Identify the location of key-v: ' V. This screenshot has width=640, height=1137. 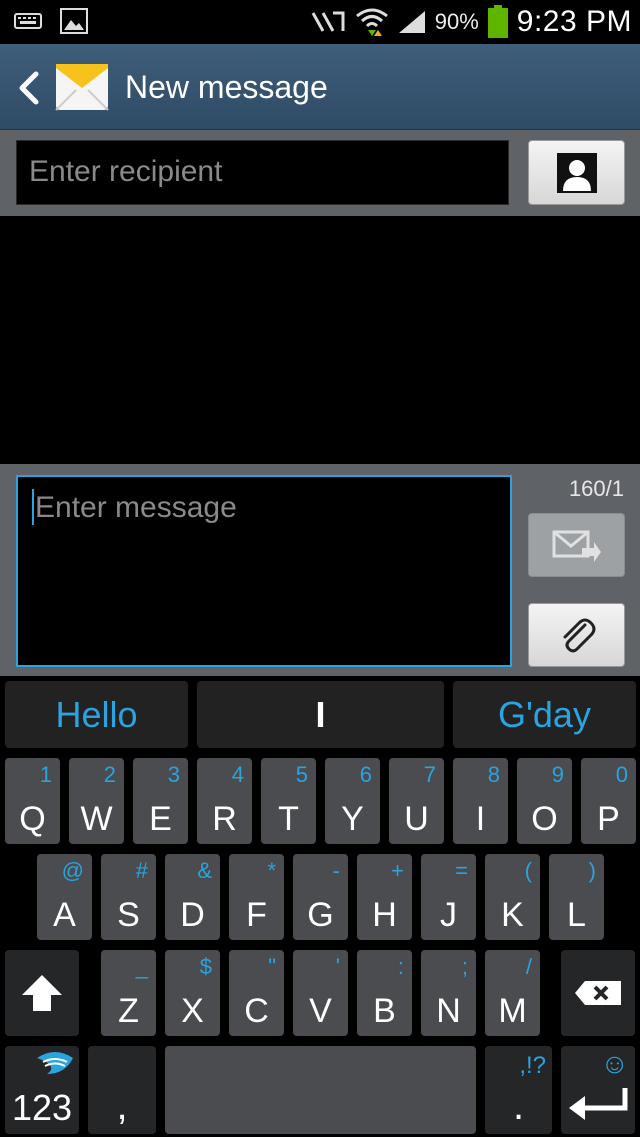
(320, 993).